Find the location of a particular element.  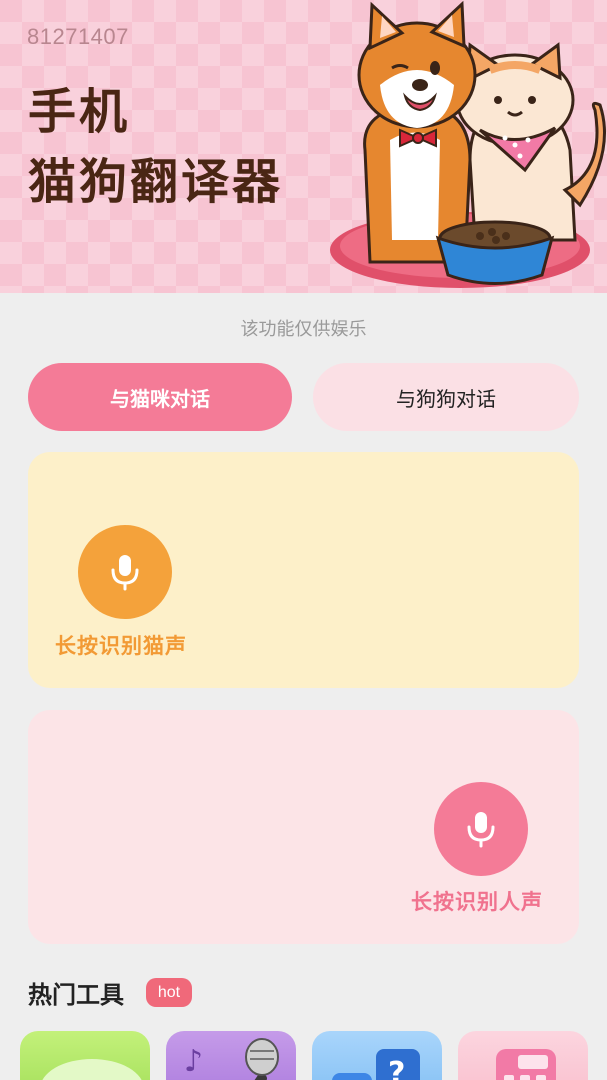

human-voice-label: 长按识别人声 is located at coordinates (477, 902).